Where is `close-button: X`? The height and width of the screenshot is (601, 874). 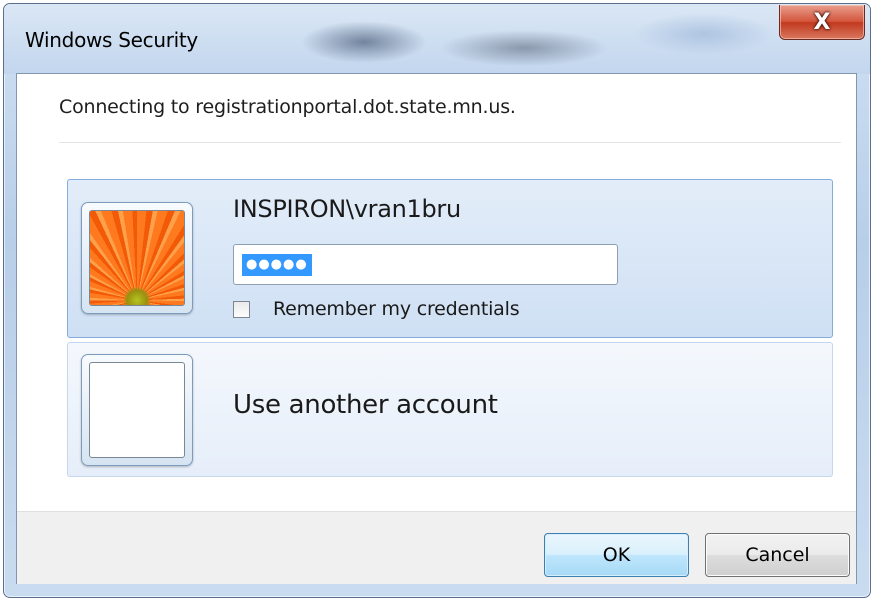 close-button: X is located at coordinates (822, 22).